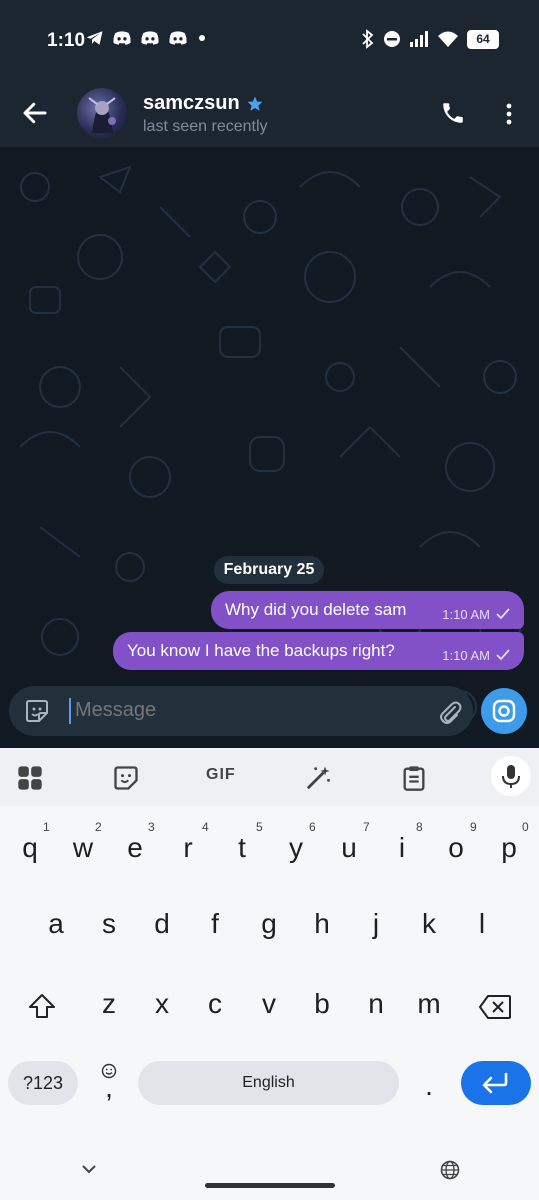 The image size is (539, 1200). What do you see at coordinates (349, 848) in the screenshot?
I see `key-u: u` at bounding box center [349, 848].